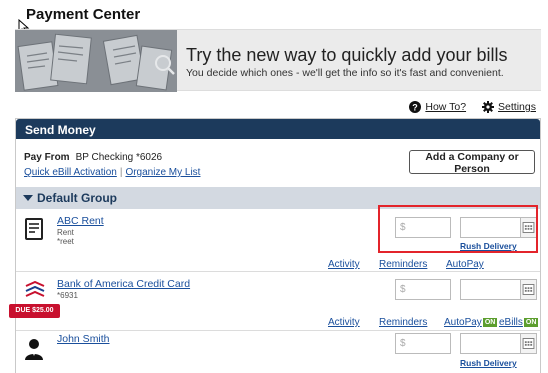 The height and width of the screenshot is (373, 548). I want to click on ebills-label: eBills, so click(511, 322).